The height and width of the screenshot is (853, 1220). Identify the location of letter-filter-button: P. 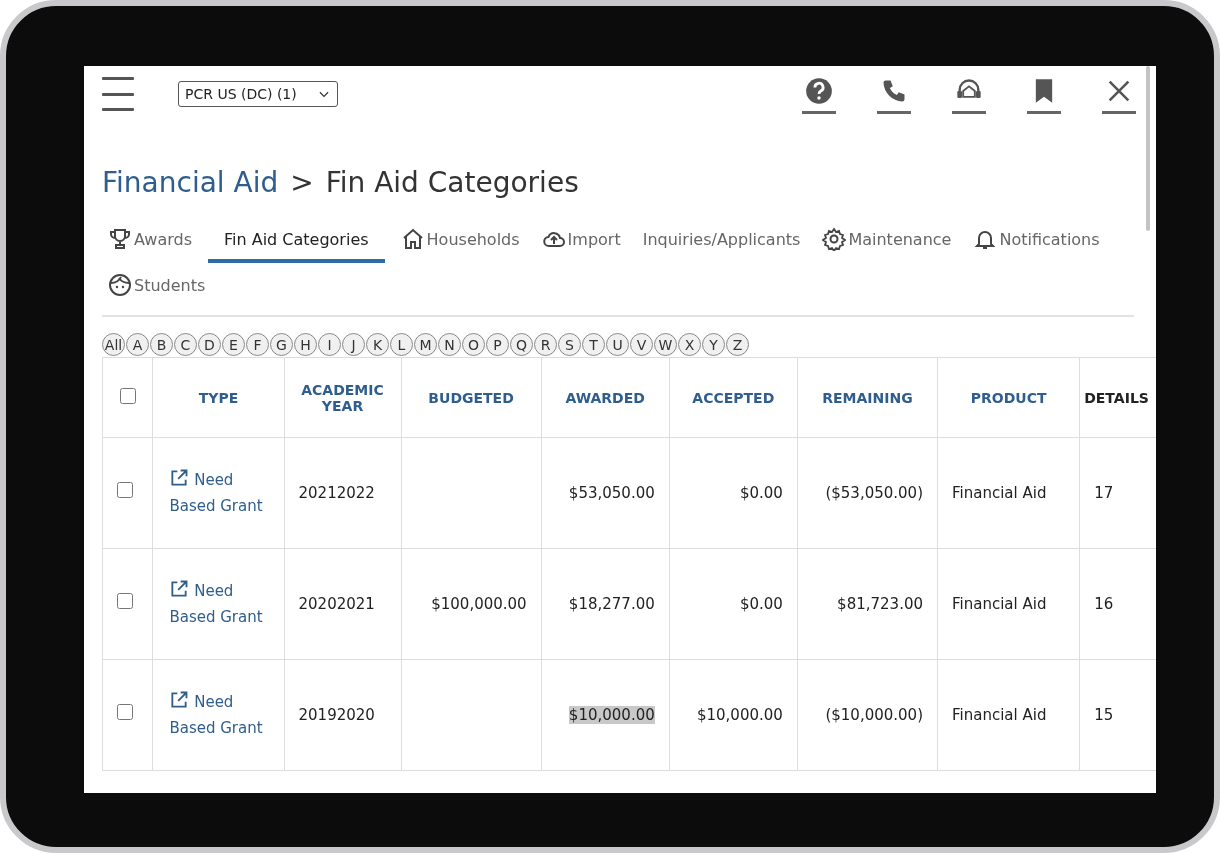
(497, 344).